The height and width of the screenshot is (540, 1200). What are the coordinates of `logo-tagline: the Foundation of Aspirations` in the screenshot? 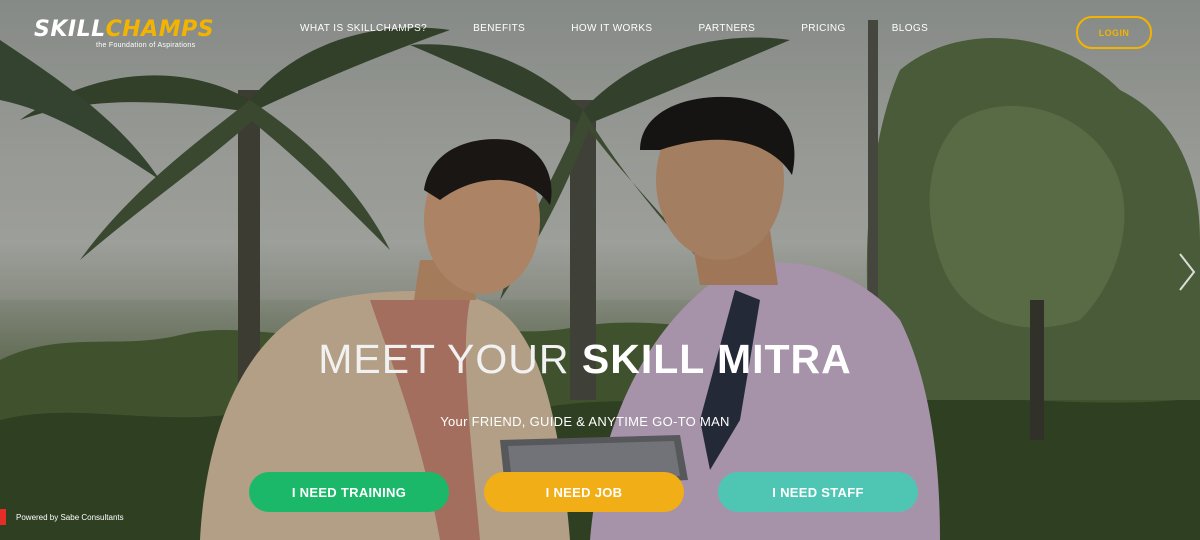 It's located at (146, 45).